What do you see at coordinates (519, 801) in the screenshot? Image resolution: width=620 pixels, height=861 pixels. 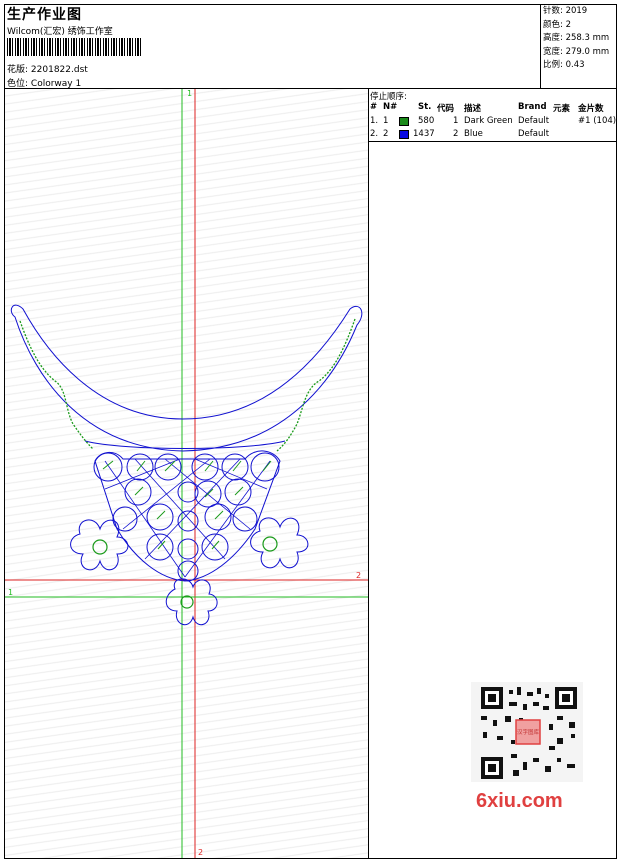 I see `watermark-text: 6xiu.com` at bounding box center [519, 801].